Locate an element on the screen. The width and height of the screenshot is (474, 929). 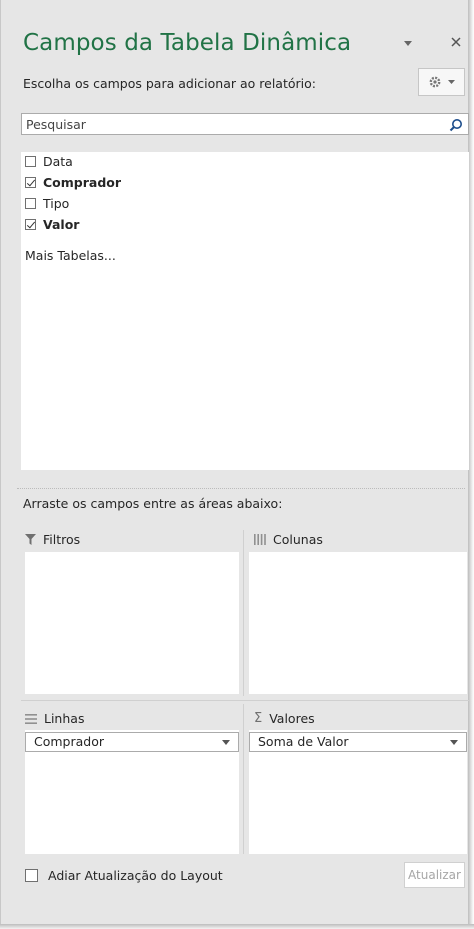
rows-area-header: Linhas is located at coordinates (54, 718).